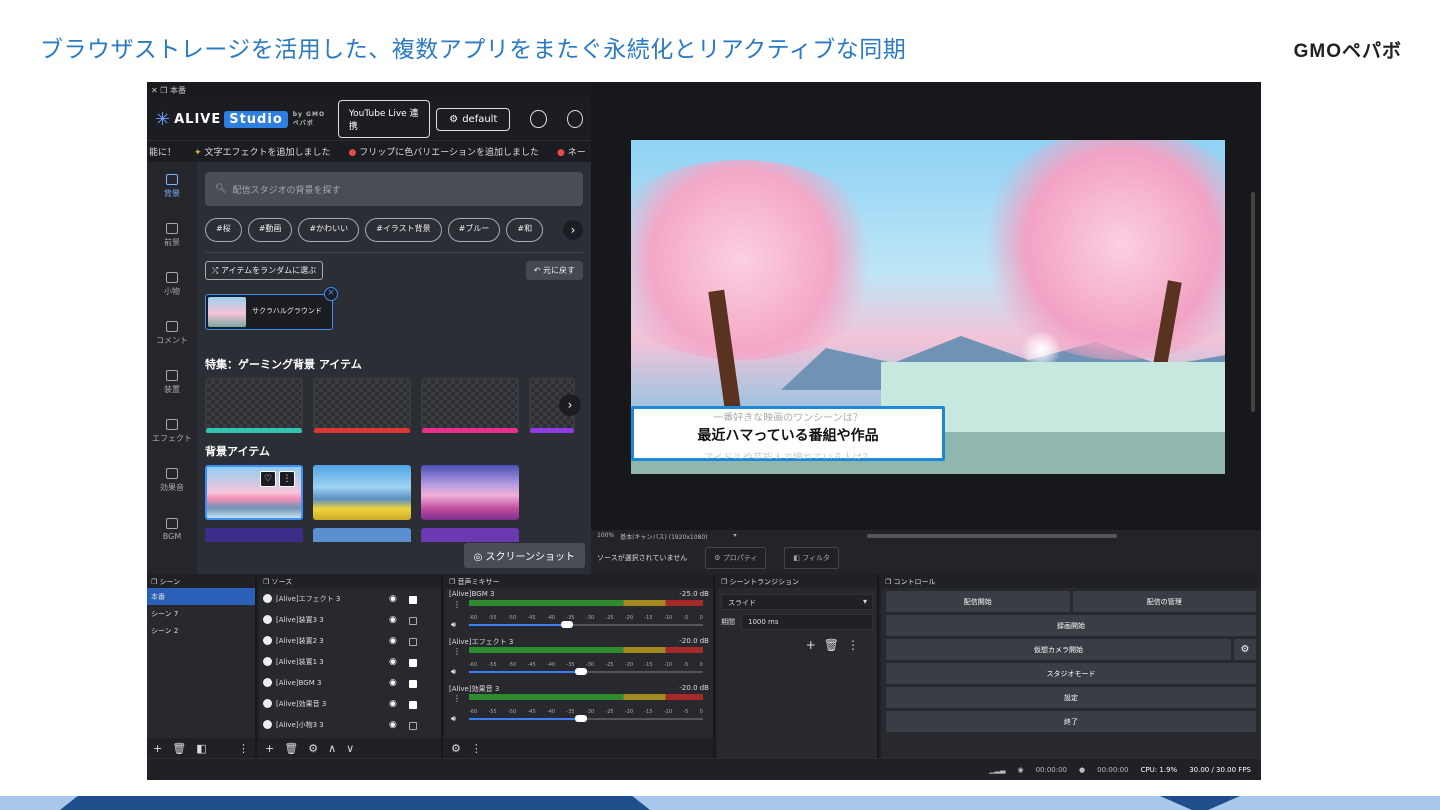  What do you see at coordinates (172, 480) in the screenshot?
I see `sidebar-item-sound: 効果音` at bounding box center [172, 480].